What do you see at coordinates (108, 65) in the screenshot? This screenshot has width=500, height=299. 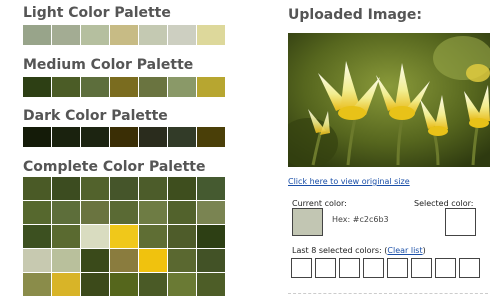 I see `medium-palette-title: Medium Color Palette` at bounding box center [108, 65].